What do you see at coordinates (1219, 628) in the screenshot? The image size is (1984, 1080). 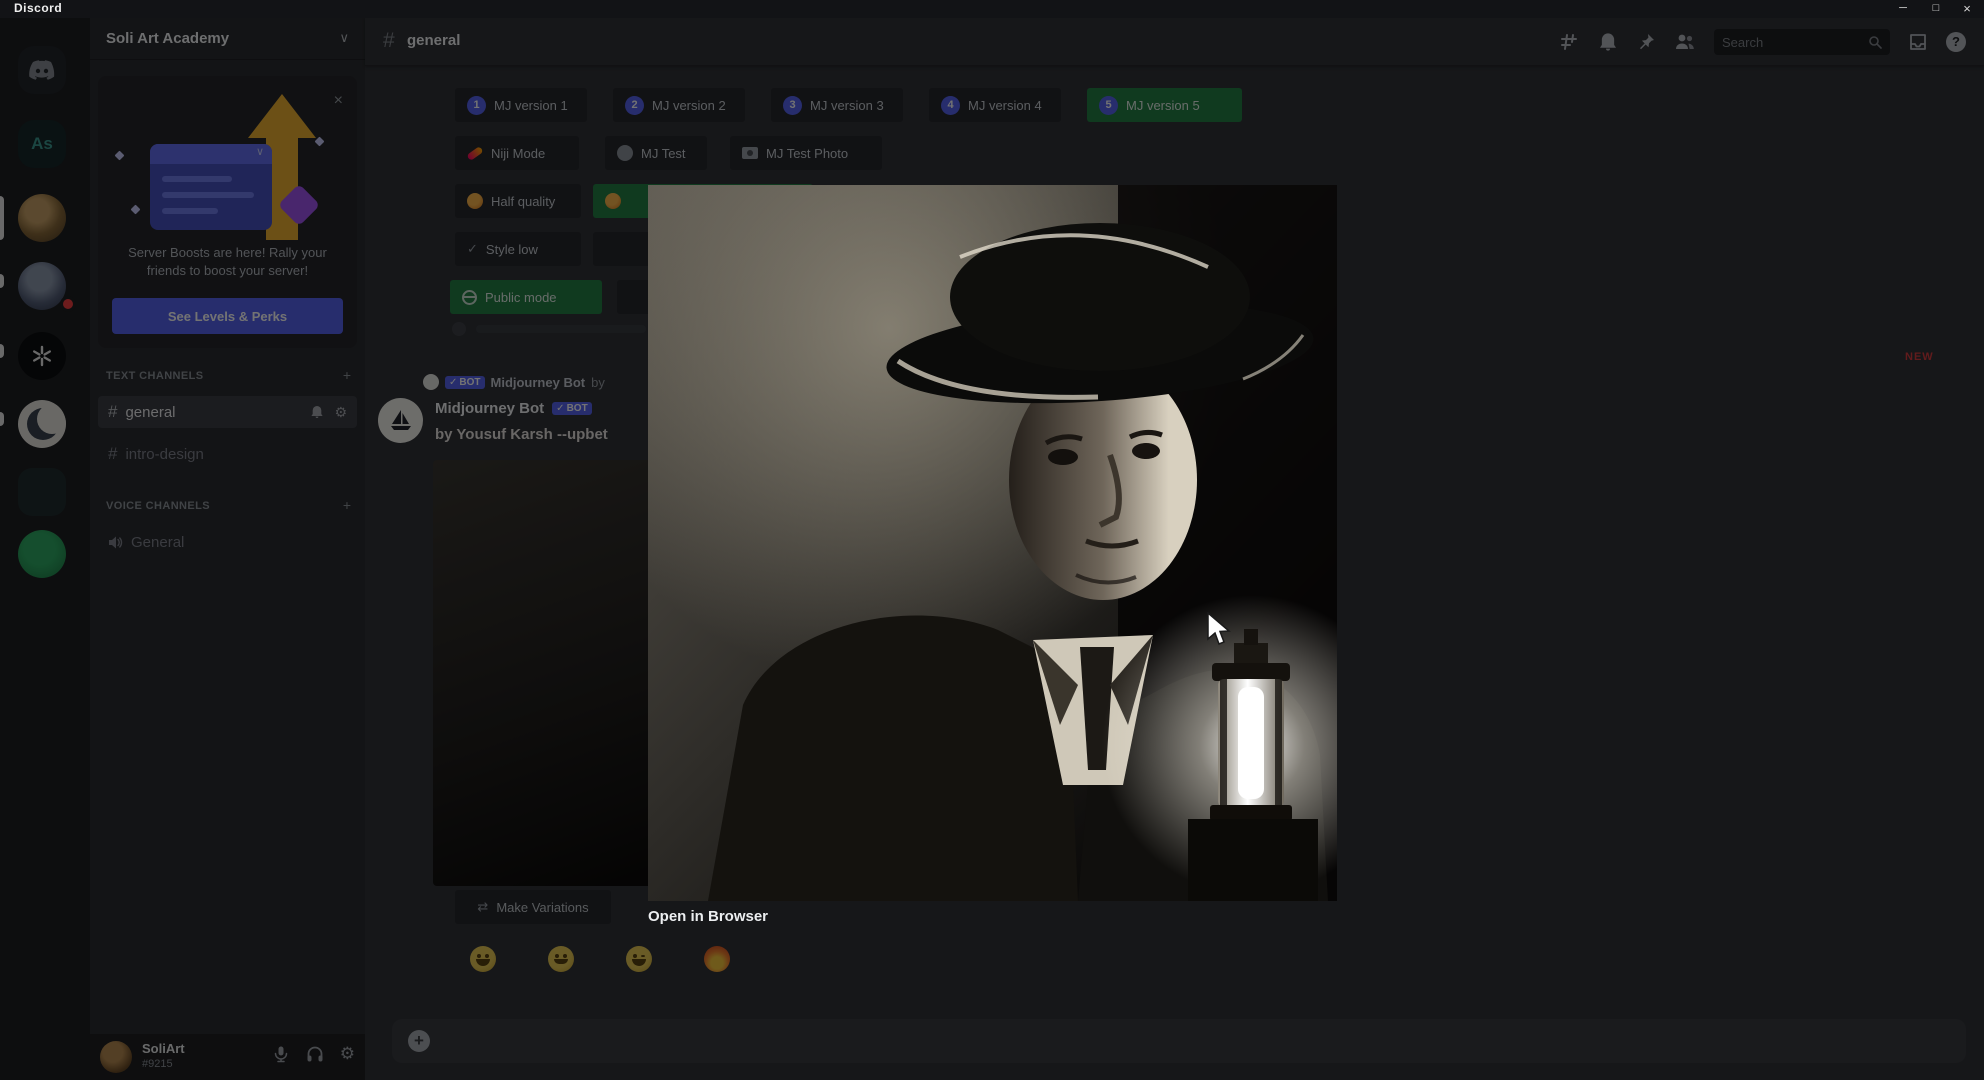 I see `mouse-cursor` at bounding box center [1219, 628].